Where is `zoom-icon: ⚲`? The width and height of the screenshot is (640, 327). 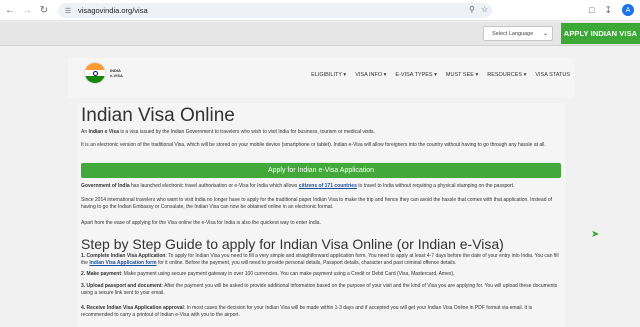 zoom-icon: ⚲ is located at coordinates (472, 9).